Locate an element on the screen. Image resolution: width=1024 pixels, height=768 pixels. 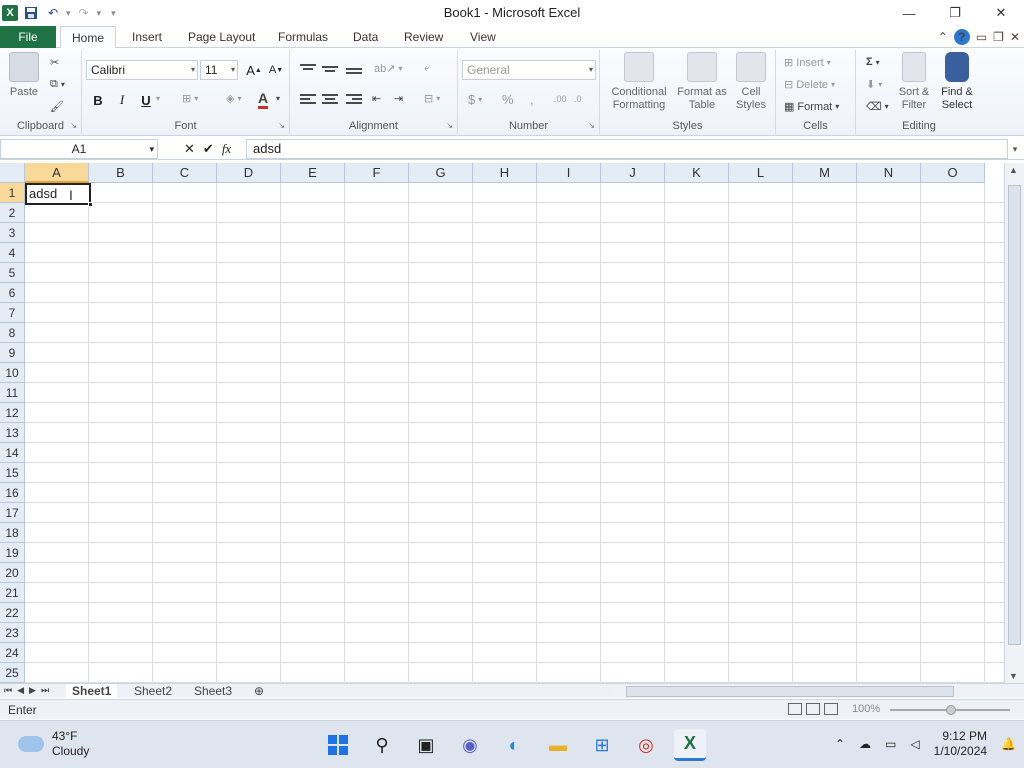
prev-sheet-icon: ◀ is located at coordinates (20, 690).